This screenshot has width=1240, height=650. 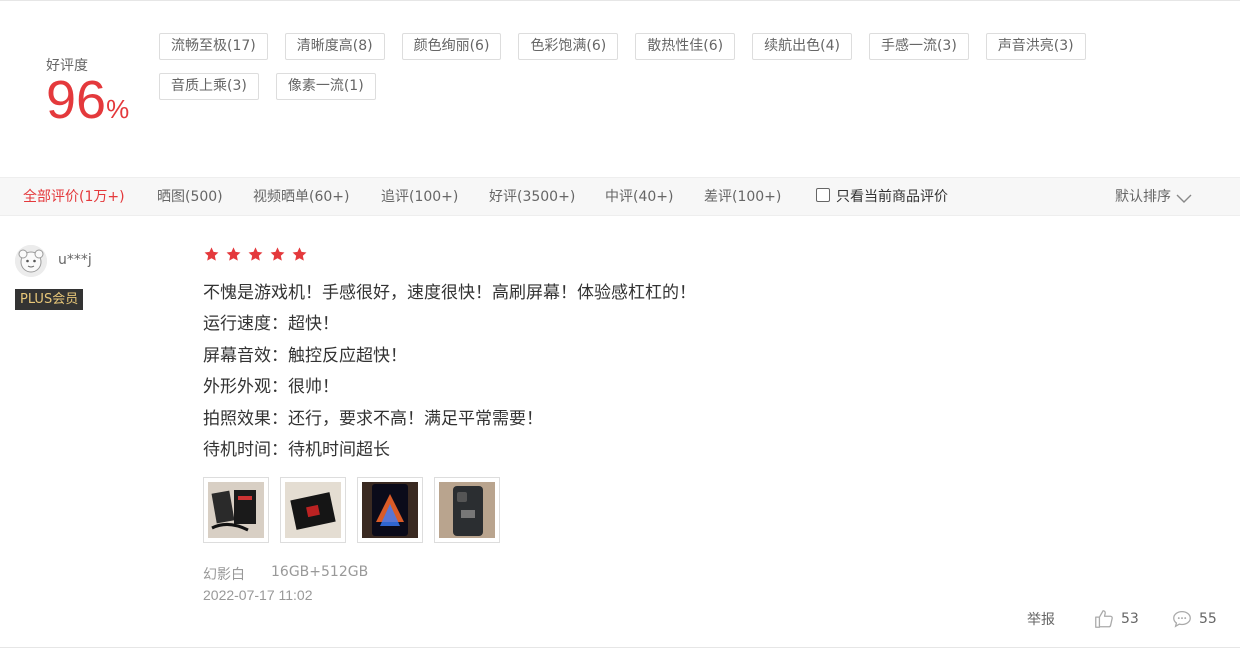 What do you see at coordinates (271, 387) in the screenshot?
I see `review-line: 外形外观：很帅！` at bounding box center [271, 387].